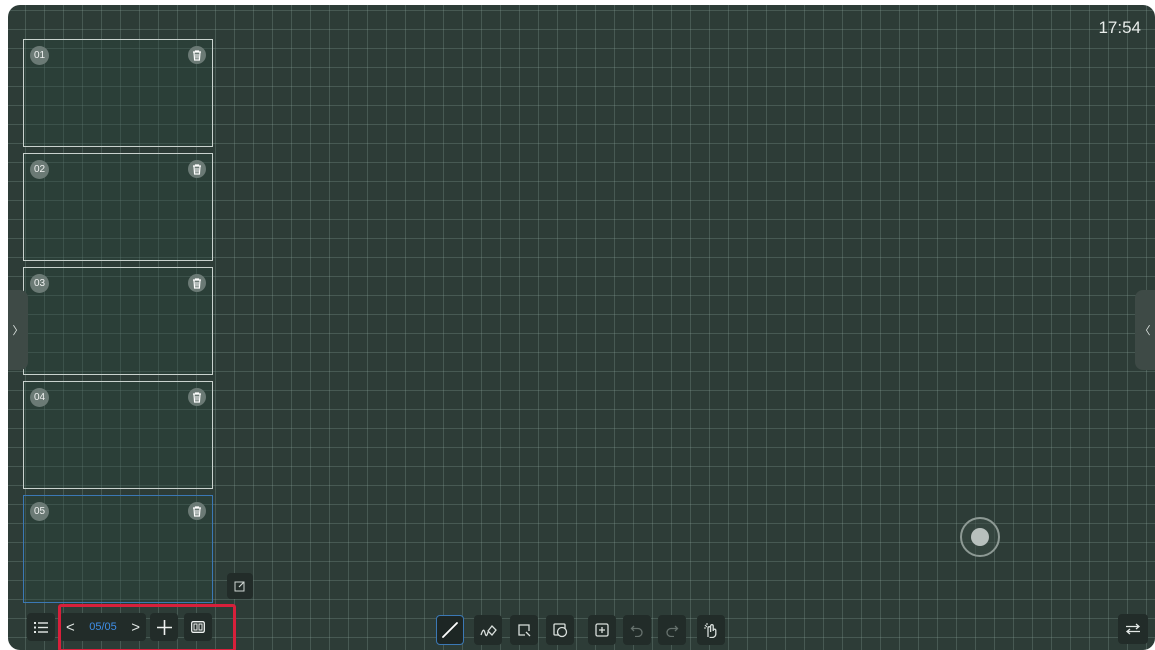 This screenshot has height=650, width=1155. I want to click on page-thumbnail-03: 03, so click(118, 321).